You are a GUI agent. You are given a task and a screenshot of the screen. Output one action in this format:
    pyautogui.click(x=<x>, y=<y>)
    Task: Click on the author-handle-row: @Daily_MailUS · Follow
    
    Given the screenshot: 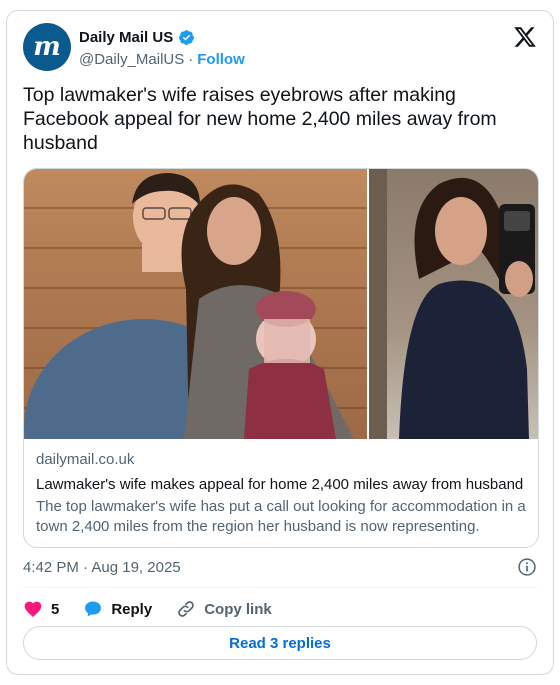 What is the action you would take?
    pyautogui.click(x=162, y=59)
    